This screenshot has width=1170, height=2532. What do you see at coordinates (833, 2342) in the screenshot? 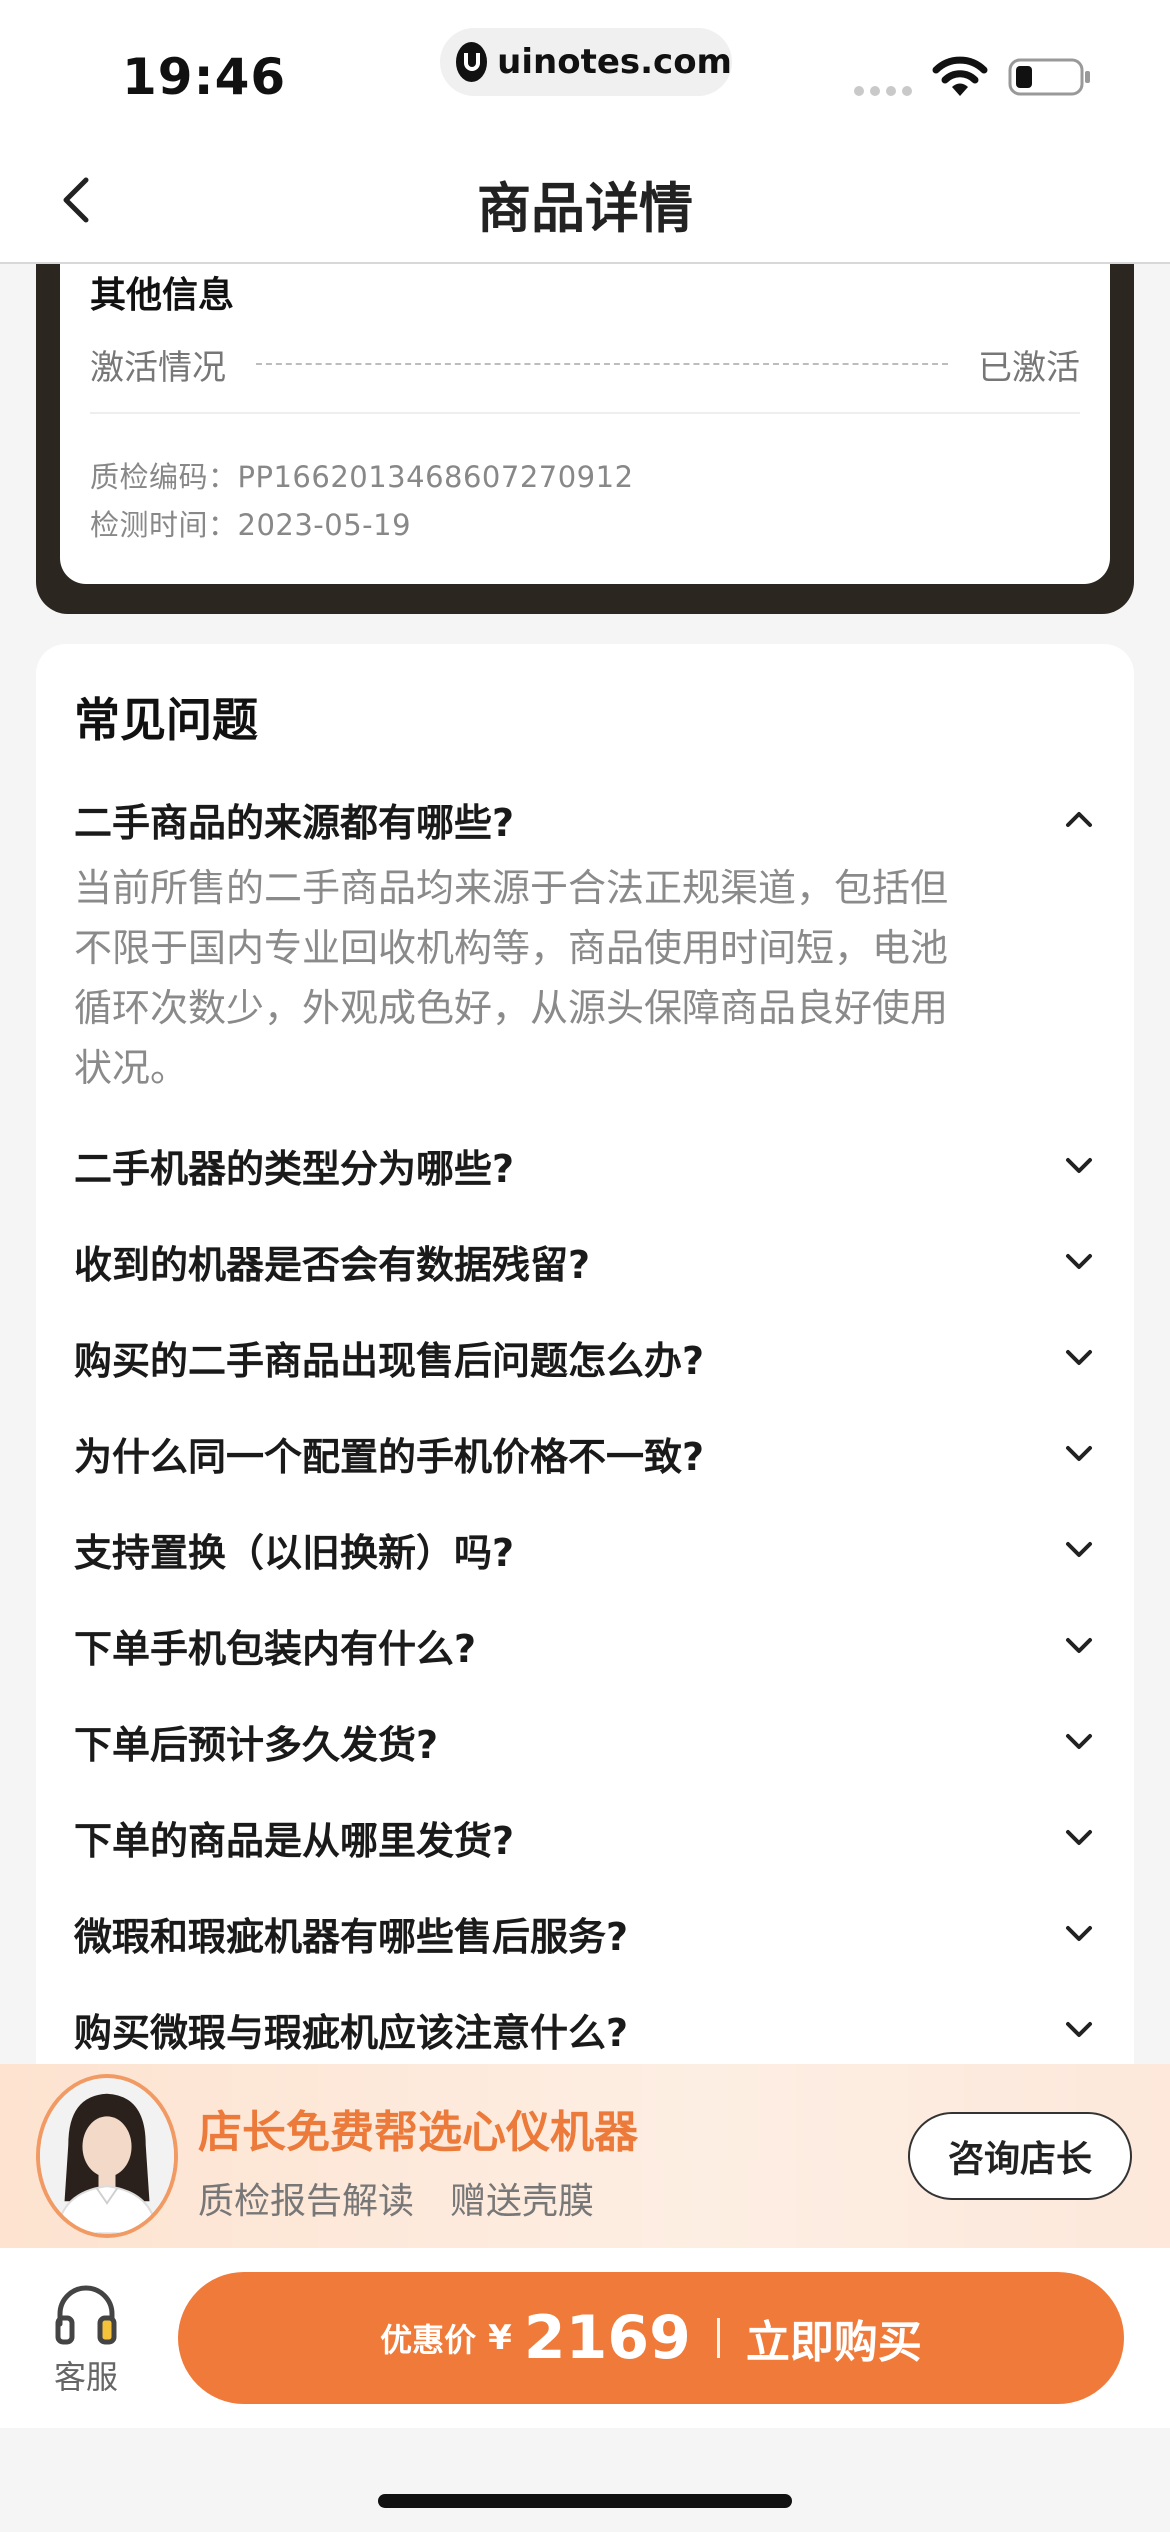
I see `buy-now-label: 立即购买` at bounding box center [833, 2342].